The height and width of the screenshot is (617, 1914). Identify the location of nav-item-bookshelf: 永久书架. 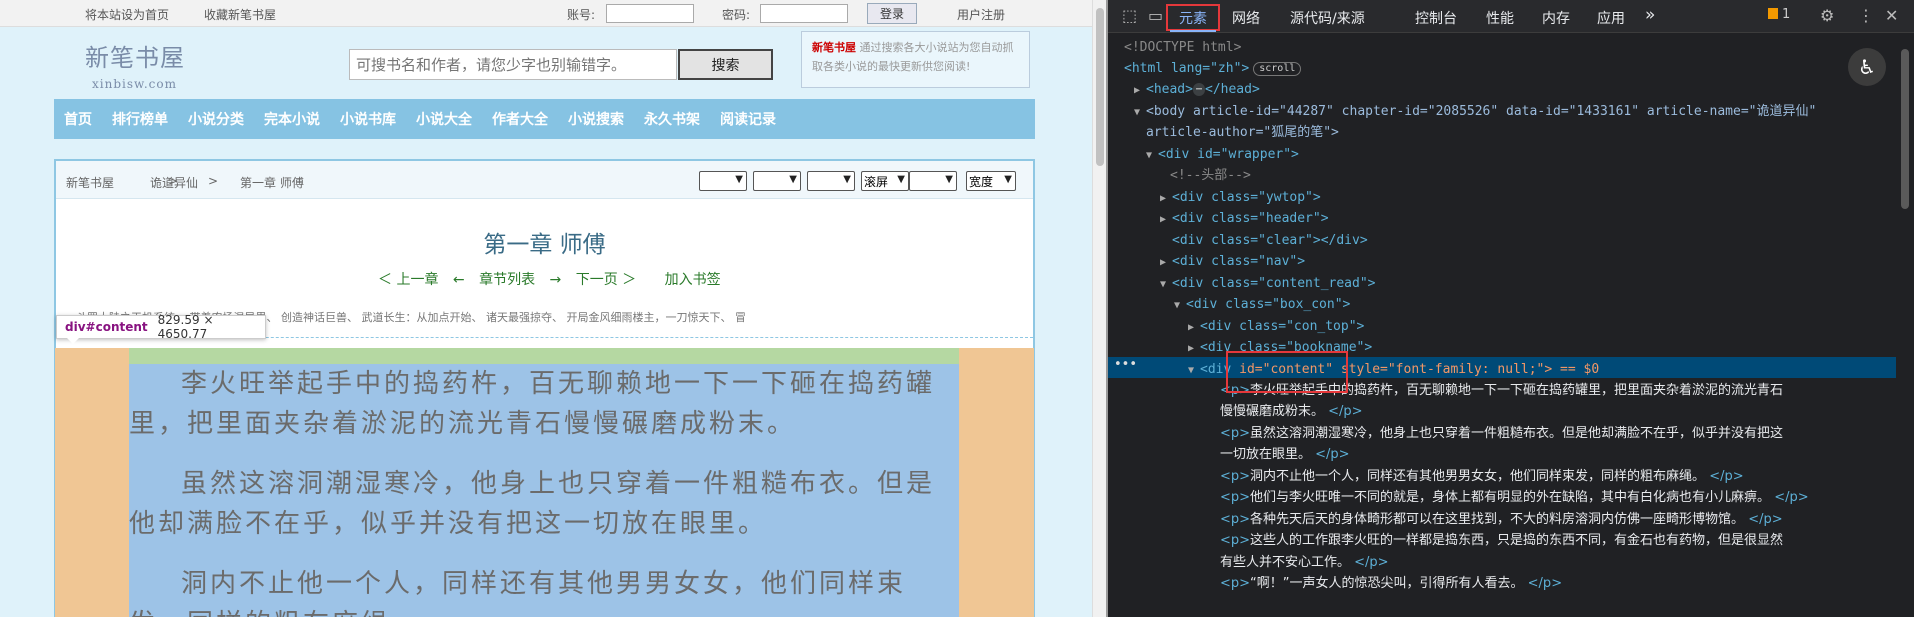
(672, 119).